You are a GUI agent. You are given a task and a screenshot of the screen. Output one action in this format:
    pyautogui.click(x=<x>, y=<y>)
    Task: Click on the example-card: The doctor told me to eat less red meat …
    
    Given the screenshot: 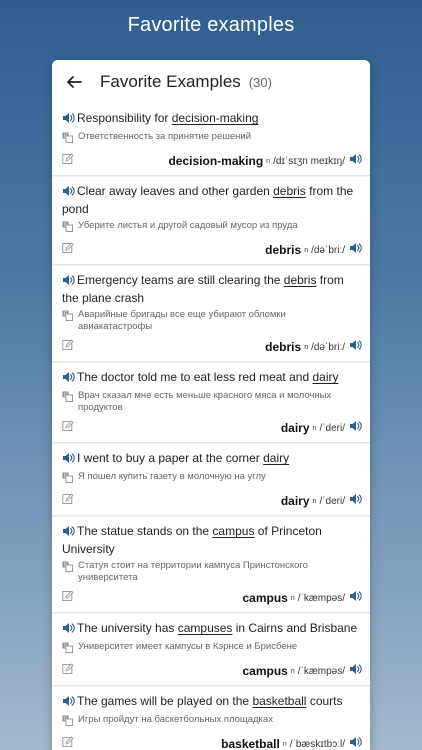 What is the action you would take?
    pyautogui.click(x=211, y=403)
    